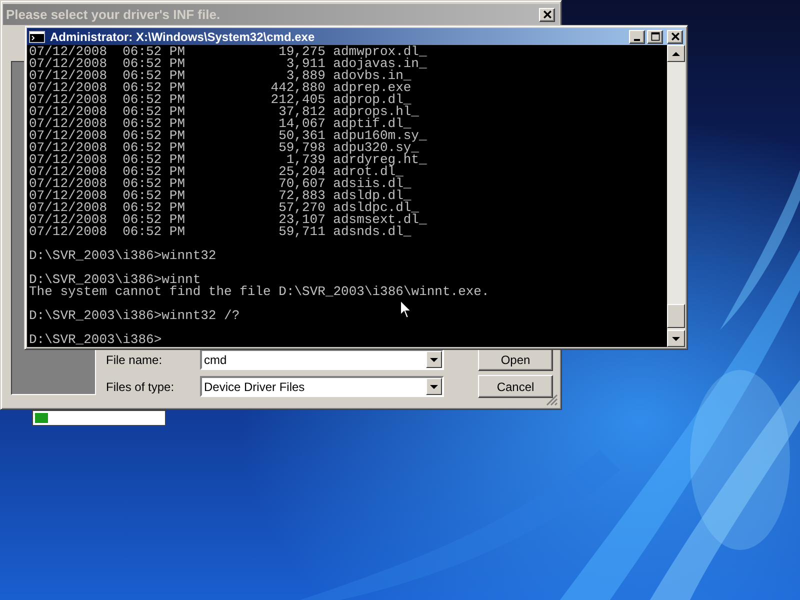 The height and width of the screenshot is (600, 800). I want to click on file-name: adprop.dl_, so click(372, 100).